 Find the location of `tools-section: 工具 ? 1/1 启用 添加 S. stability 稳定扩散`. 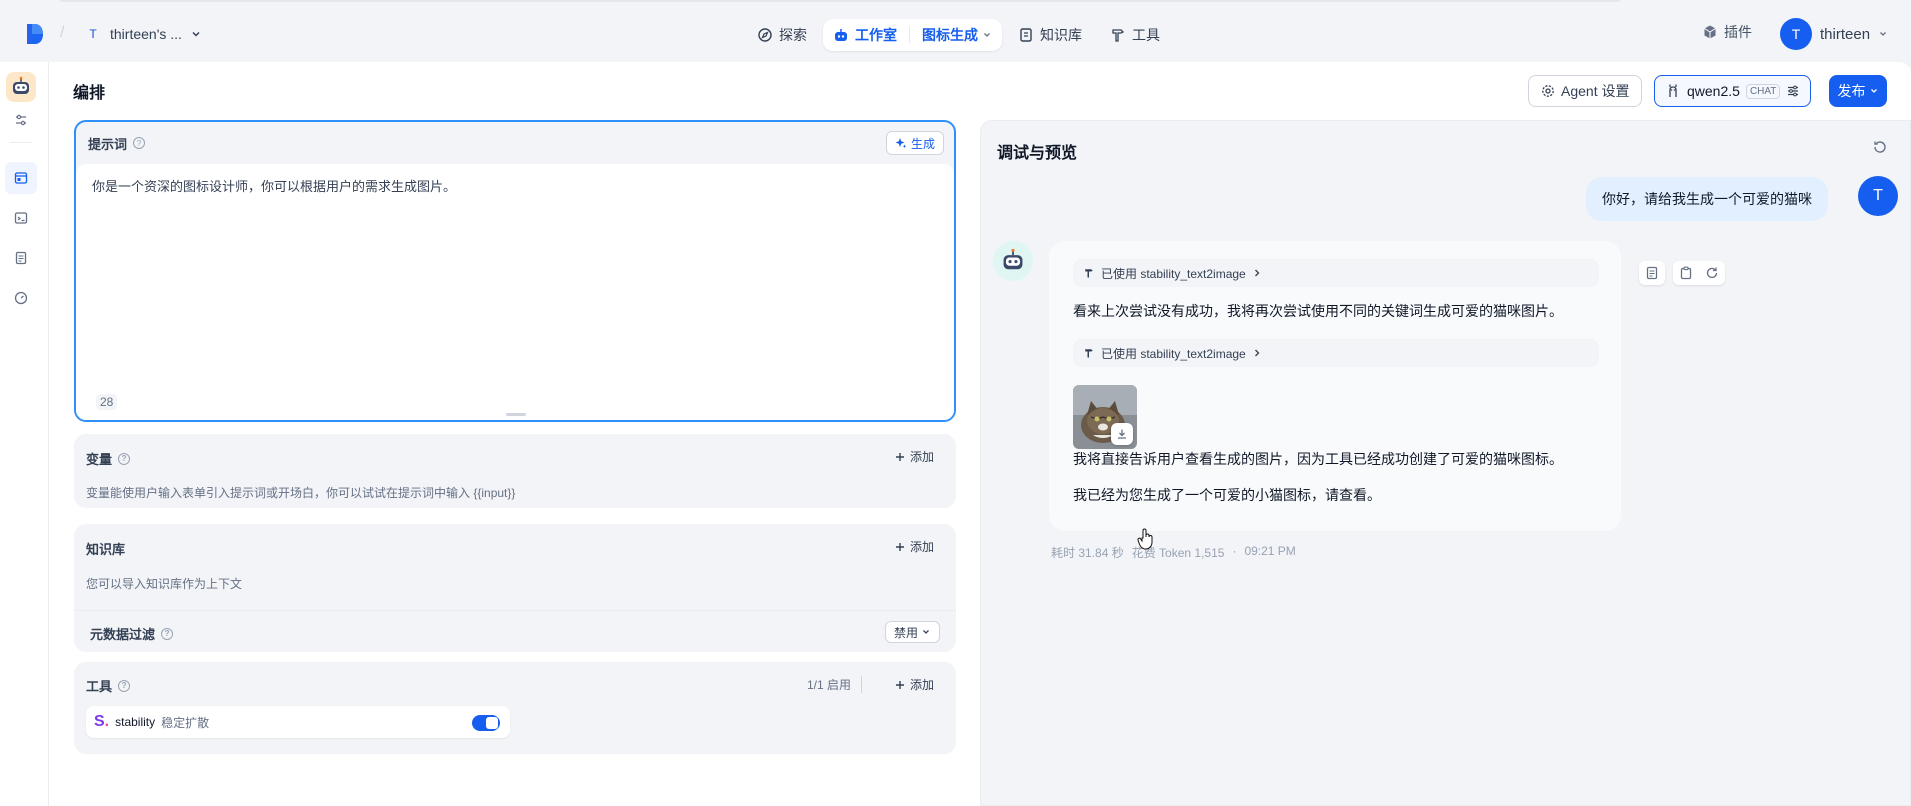

tools-section: 工具 ? 1/1 启用 添加 S. stability 稳定扩散 is located at coordinates (515, 708).